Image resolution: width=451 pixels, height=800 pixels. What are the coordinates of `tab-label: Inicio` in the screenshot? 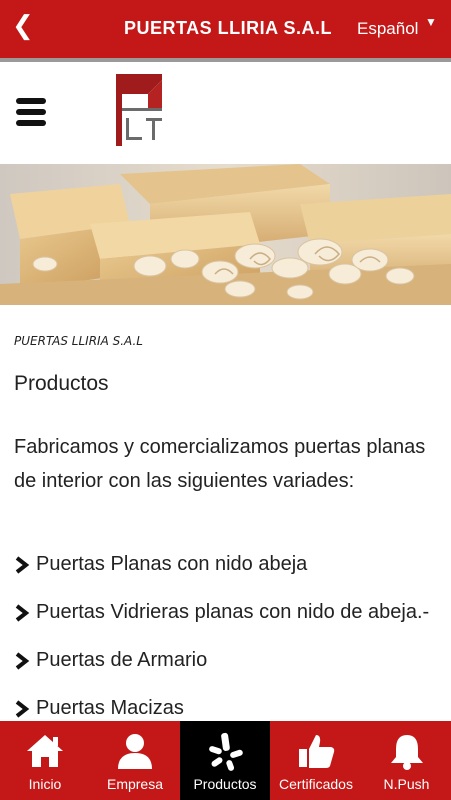 It's located at (45, 784).